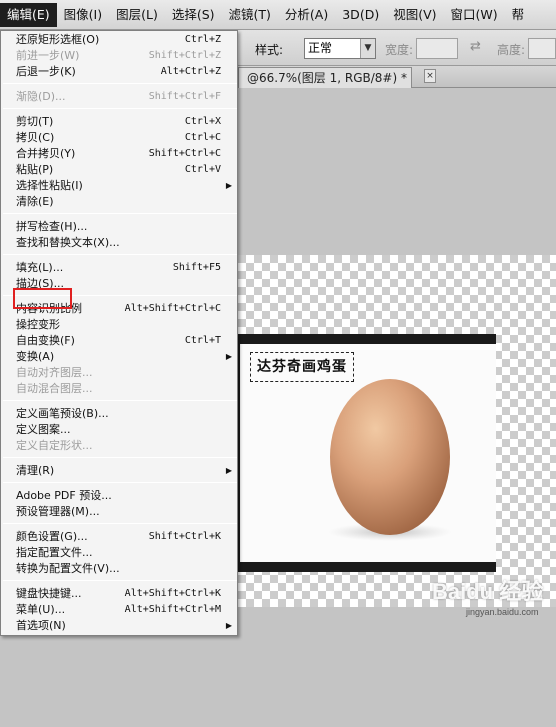 The height and width of the screenshot is (727, 556). I want to click on menu-item-label: 合并拷贝(Y), so click(46, 153).